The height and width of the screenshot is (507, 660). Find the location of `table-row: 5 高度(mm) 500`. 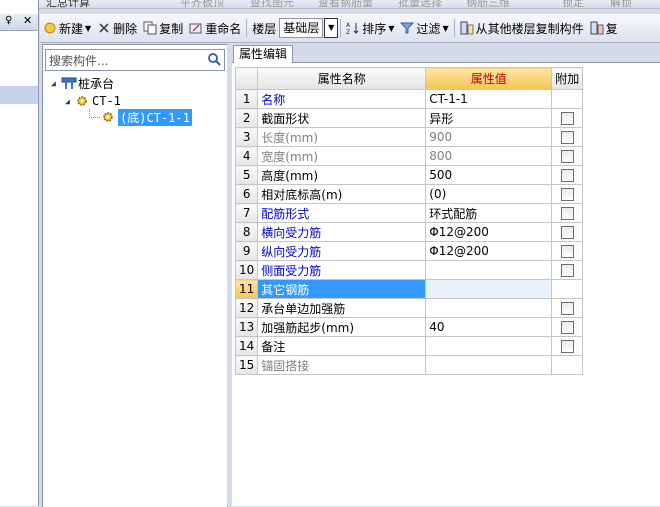

table-row: 5 高度(mm) 500 is located at coordinates (409, 175).